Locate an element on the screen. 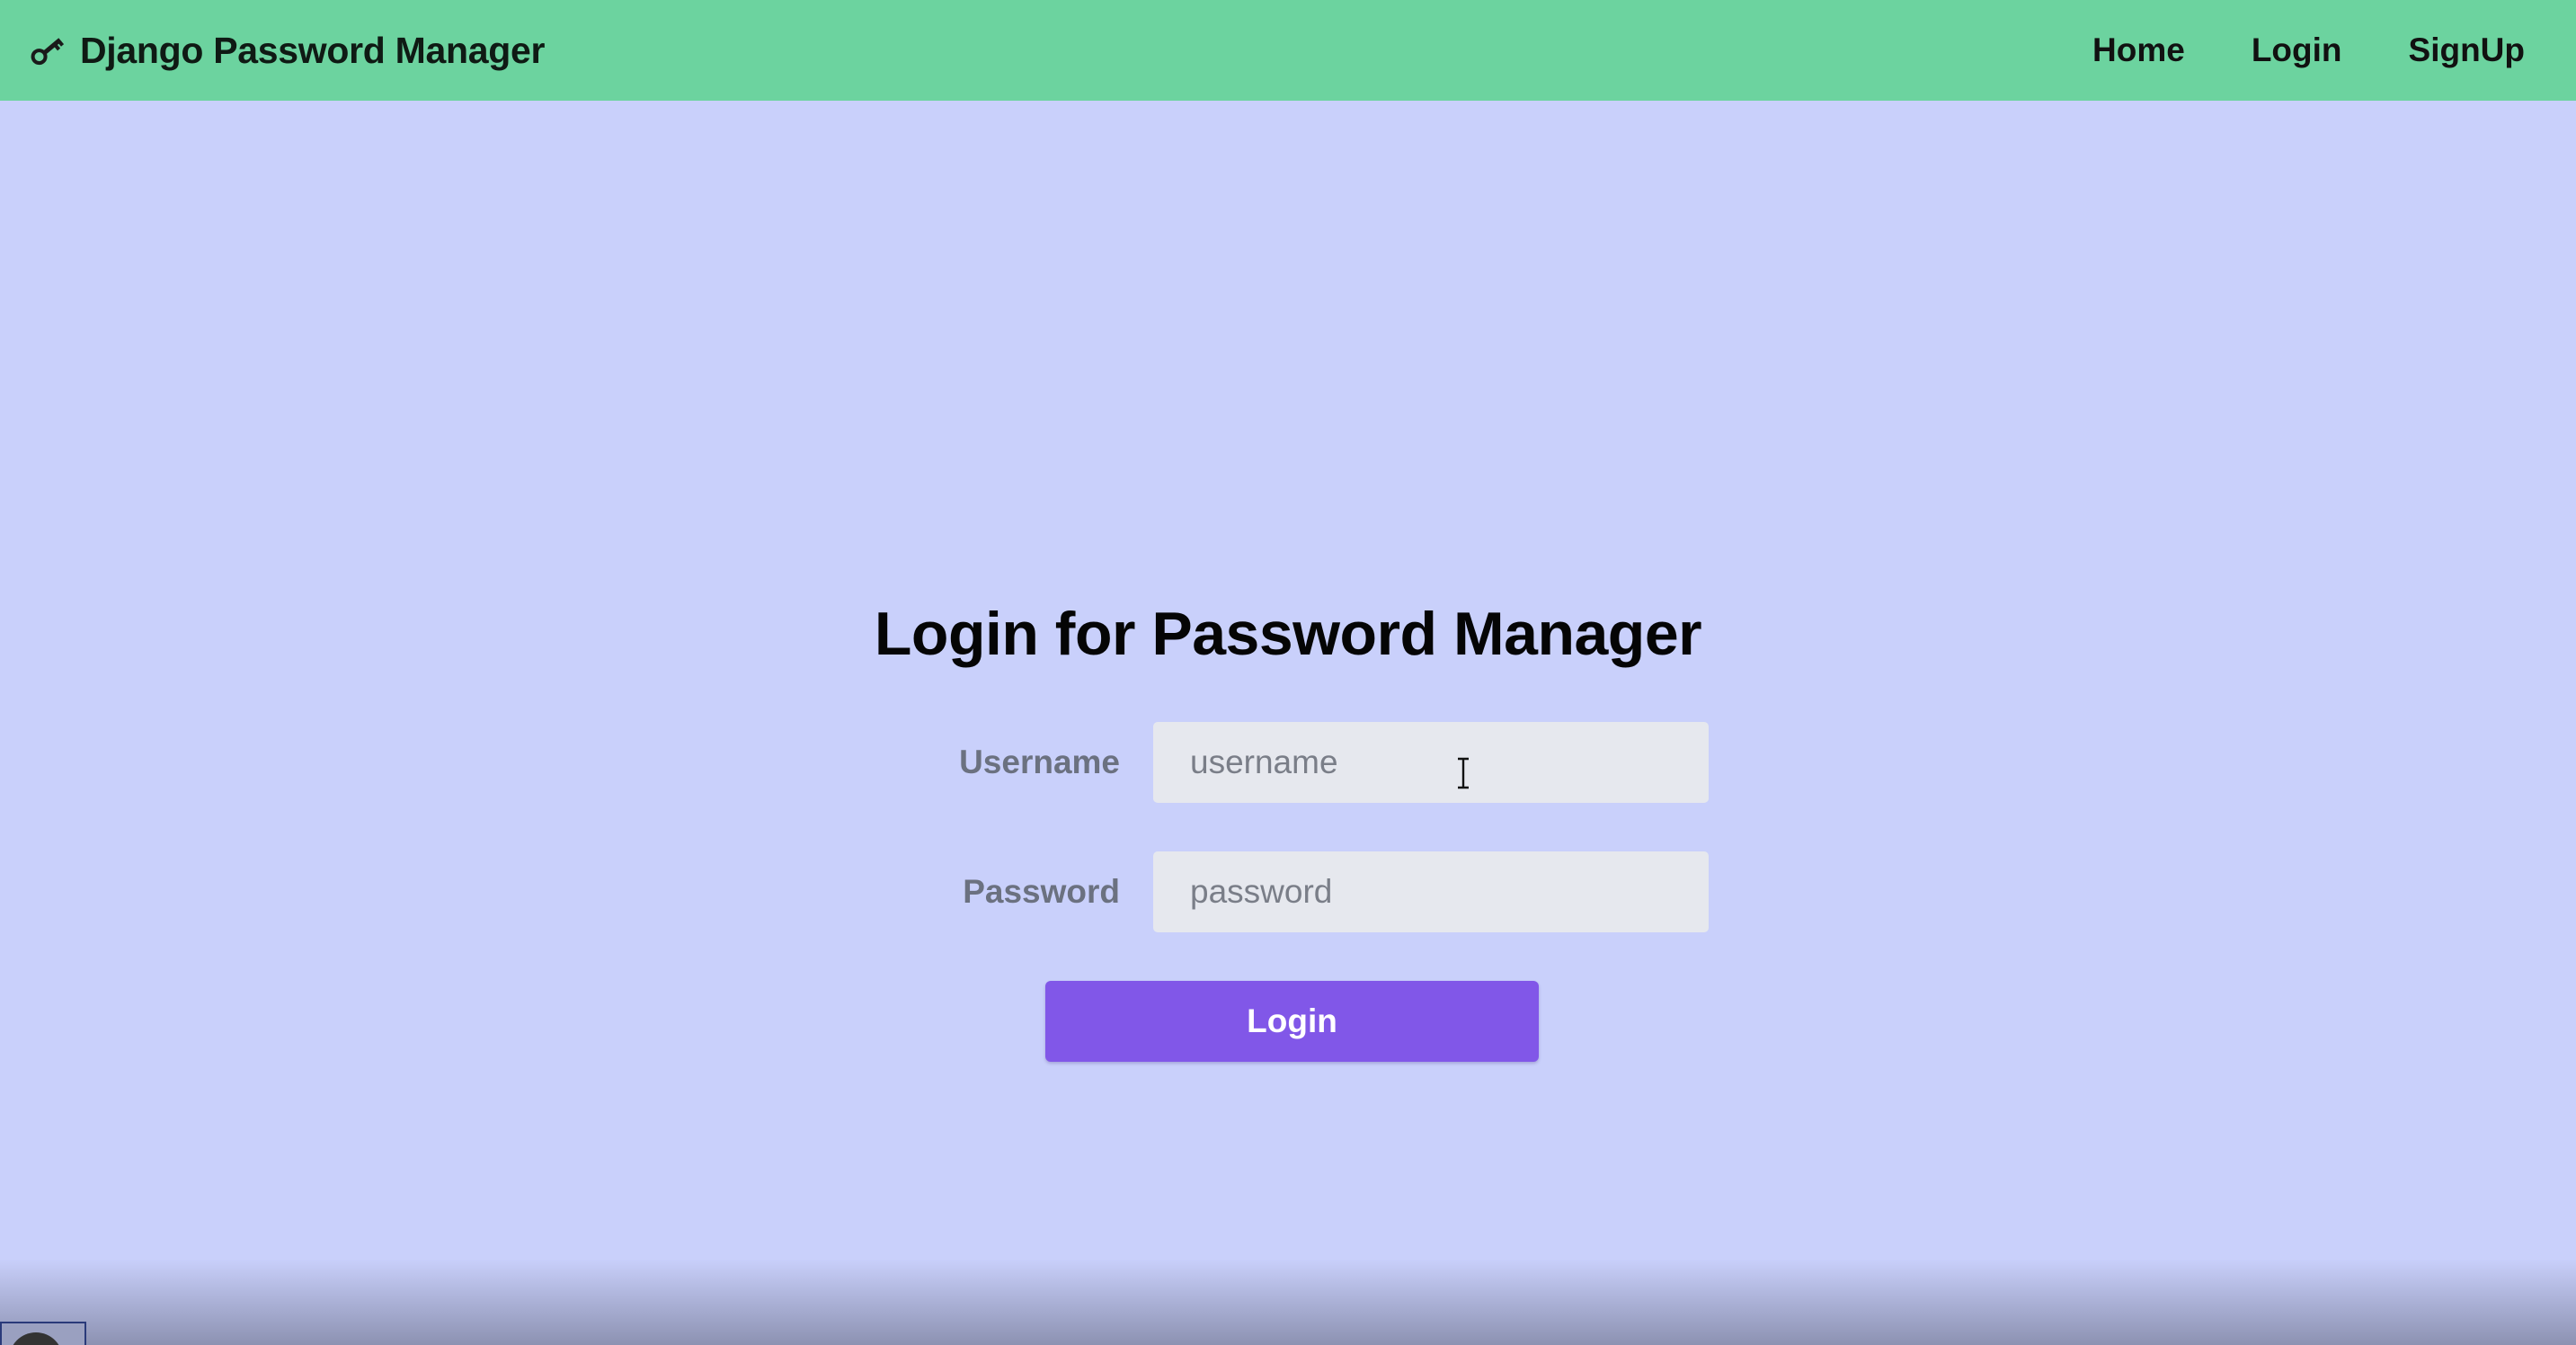 The width and height of the screenshot is (2576, 1345). nav-links: Home Login SignUp is located at coordinates (2308, 50).